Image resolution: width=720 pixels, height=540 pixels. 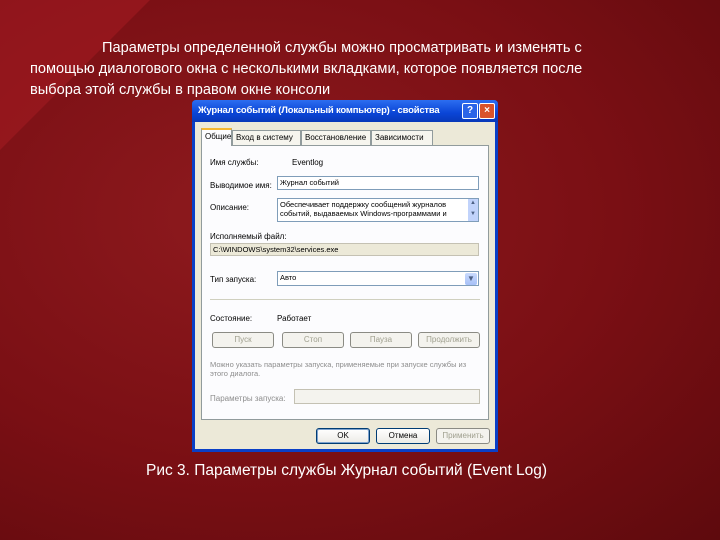 I want to click on chevron-down-icon: ▼, so click(x=471, y=279).